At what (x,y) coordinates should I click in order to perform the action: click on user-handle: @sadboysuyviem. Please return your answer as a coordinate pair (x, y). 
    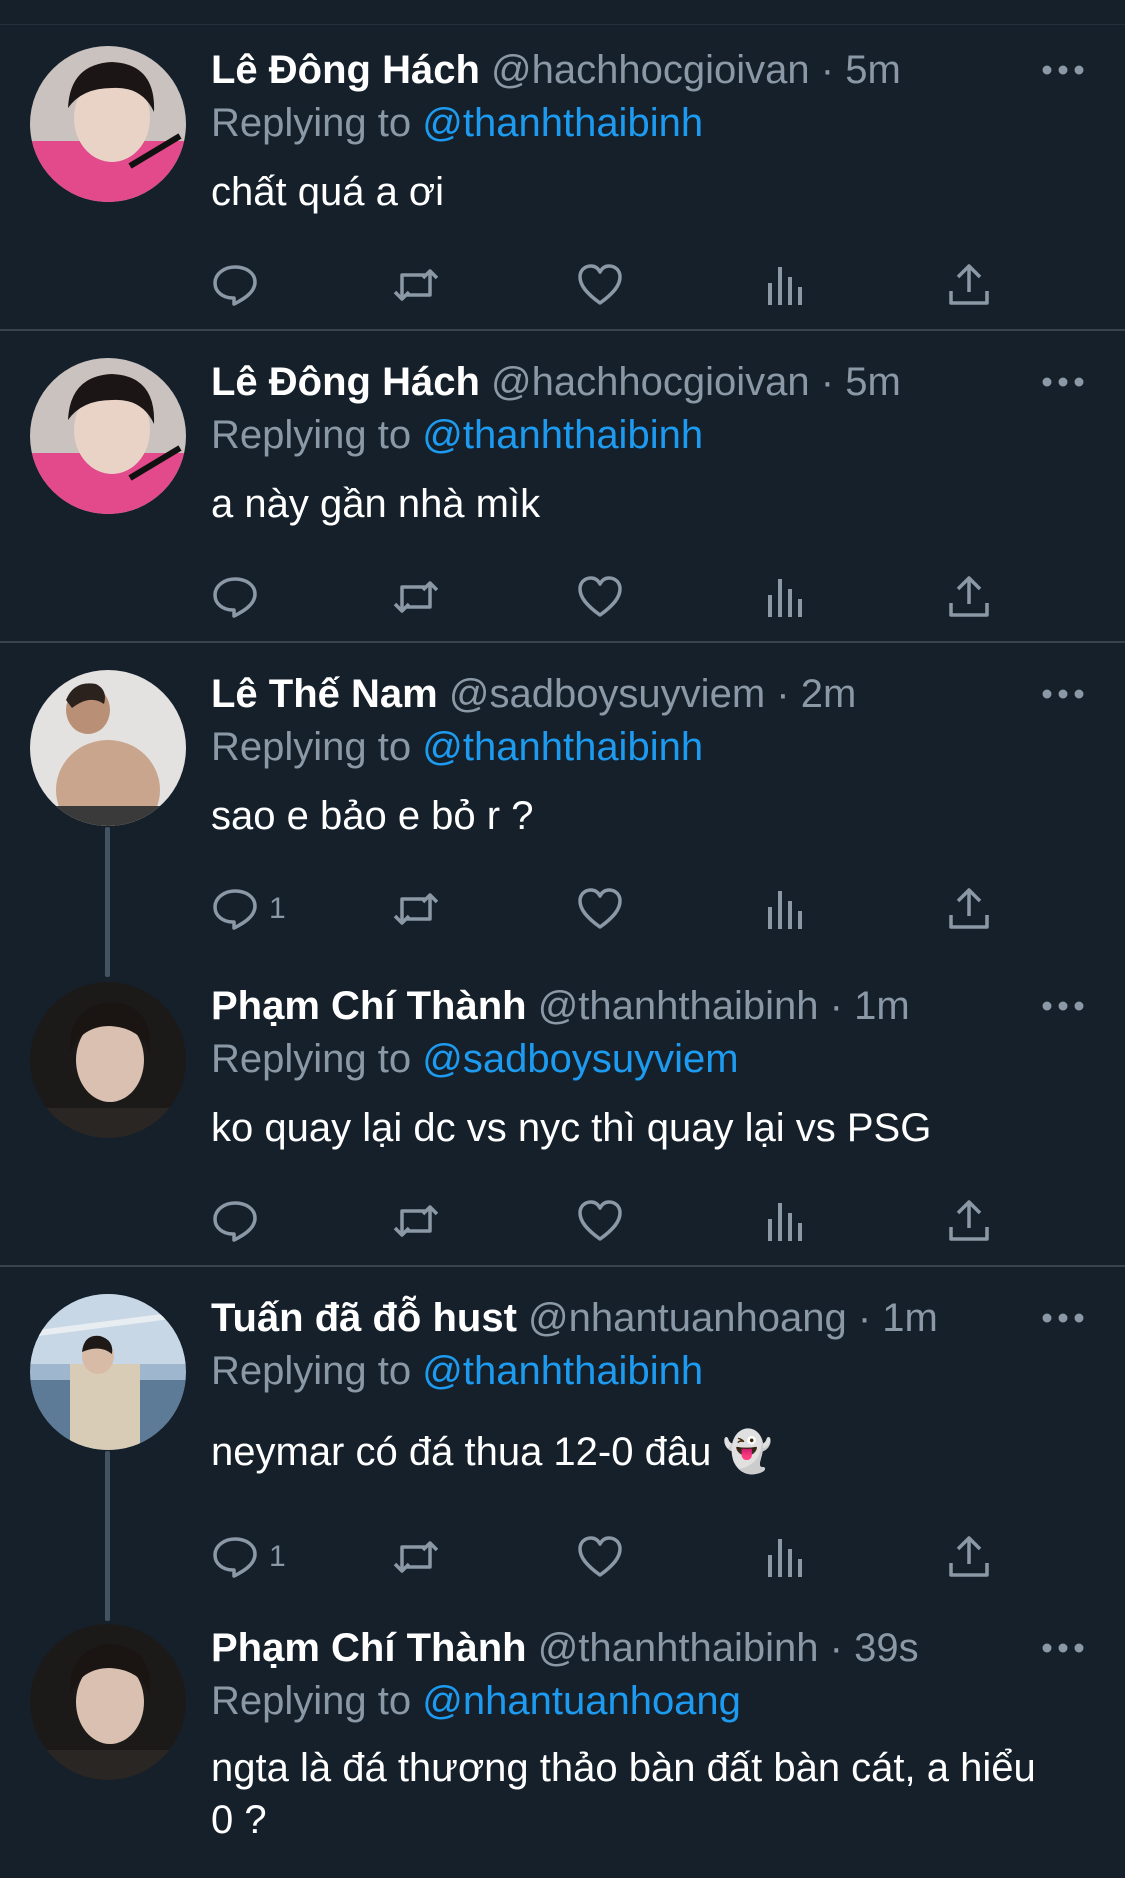
    Looking at the image, I should click on (607, 694).